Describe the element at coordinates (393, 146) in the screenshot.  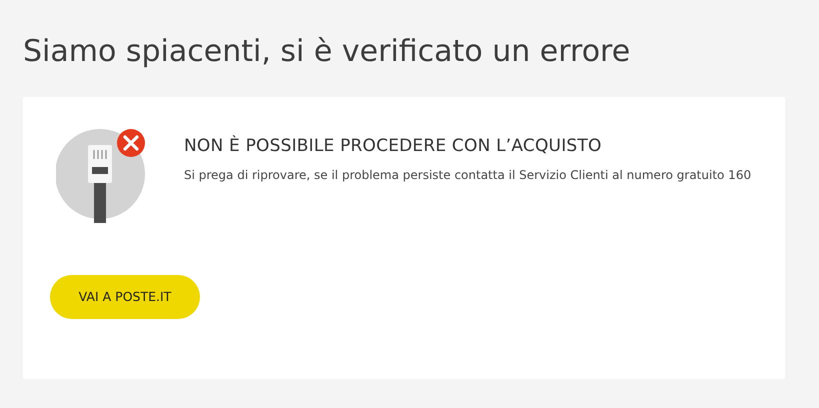
I see `error-heading: NON È POSSIBILE PROCEDERE CON L’ACQUISTO` at that location.